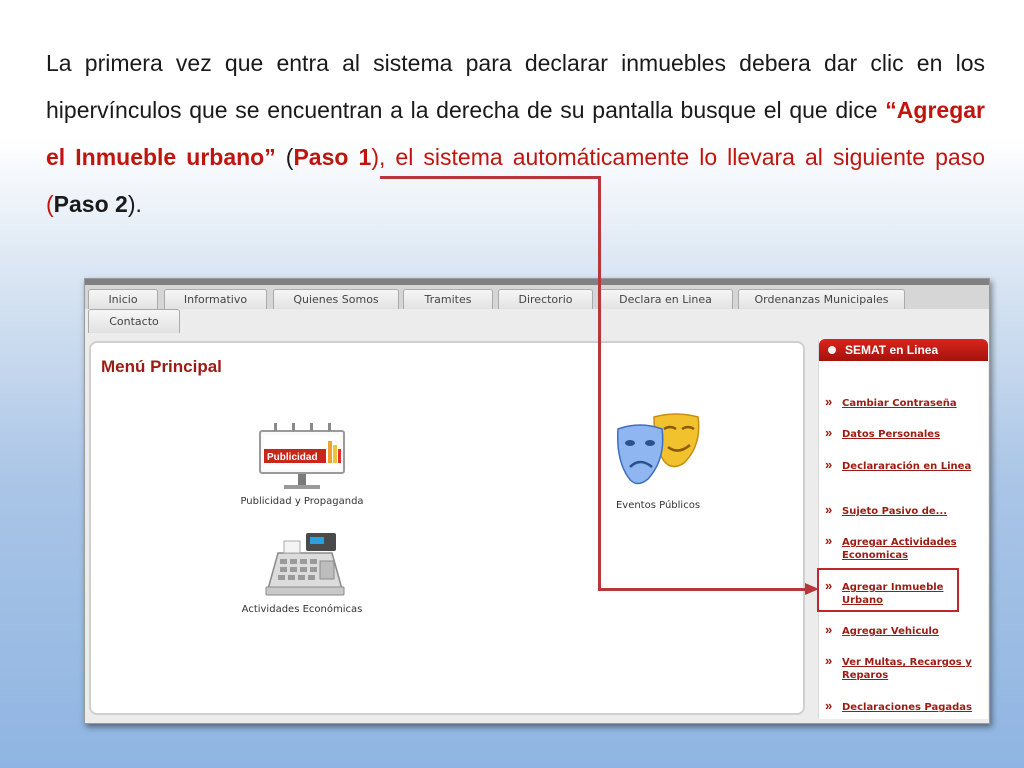 This screenshot has width=1024, height=768. What do you see at coordinates (292, 457) in the screenshot?
I see `billboard-text: Publicidad` at bounding box center [292, 457].